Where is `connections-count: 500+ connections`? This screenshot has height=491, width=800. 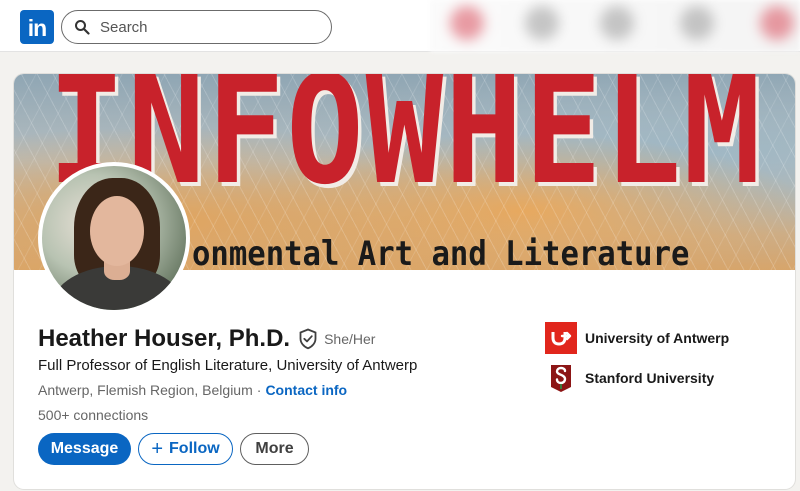
connections-count: 500+ connections is located at coordinates (93, 415).